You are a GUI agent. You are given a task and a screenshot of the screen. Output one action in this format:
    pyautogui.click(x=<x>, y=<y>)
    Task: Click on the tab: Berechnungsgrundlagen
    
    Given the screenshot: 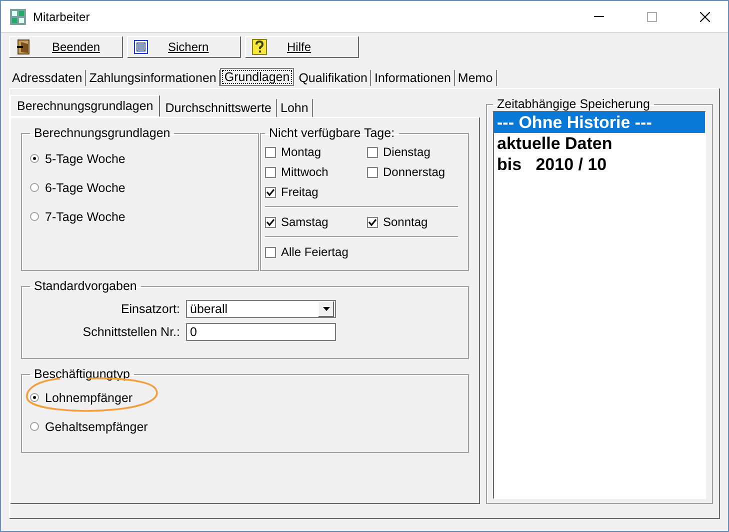 What is the action you would take?
    pyautogui.click(x=85, y=106)
    